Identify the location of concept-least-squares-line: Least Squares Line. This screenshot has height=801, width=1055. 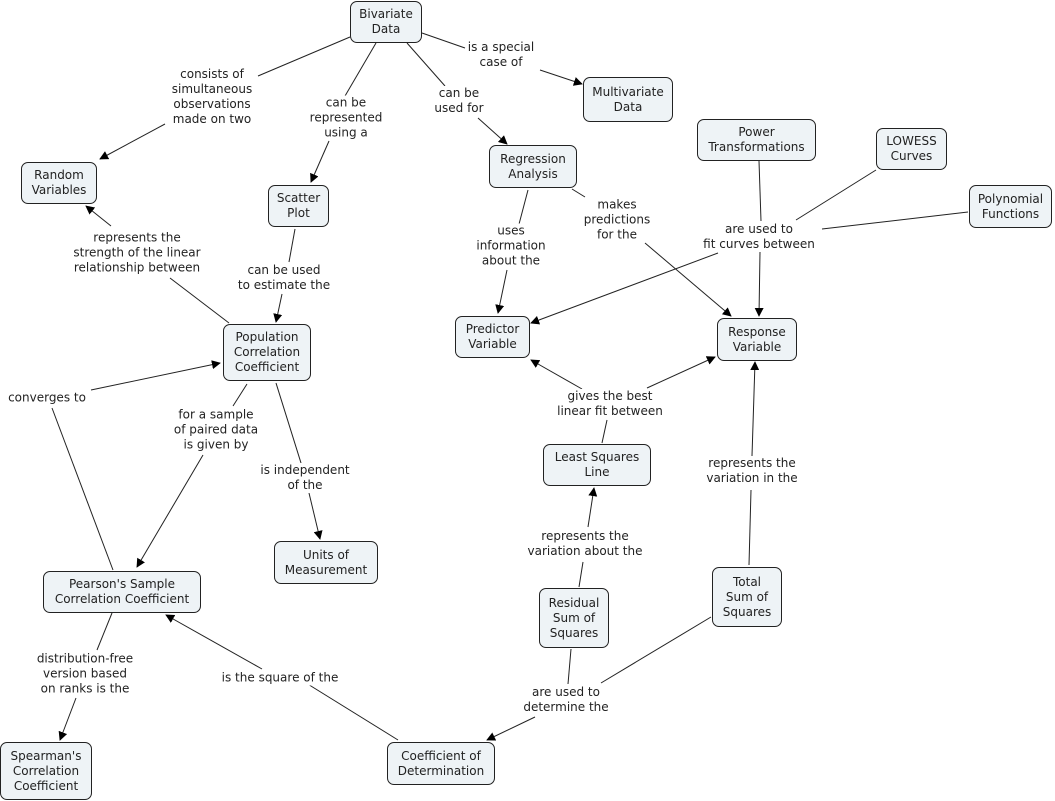
(597, 465).